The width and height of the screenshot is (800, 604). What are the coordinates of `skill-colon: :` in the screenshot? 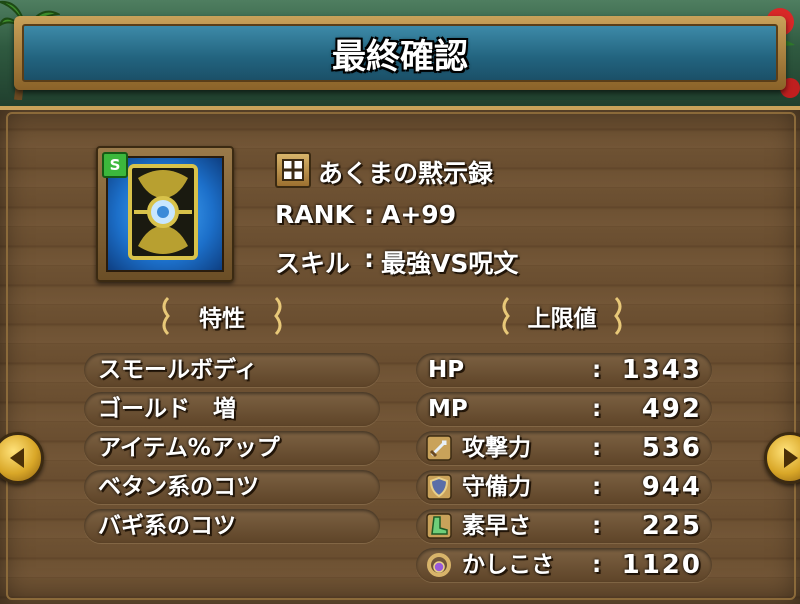 It's located at (369, 258).